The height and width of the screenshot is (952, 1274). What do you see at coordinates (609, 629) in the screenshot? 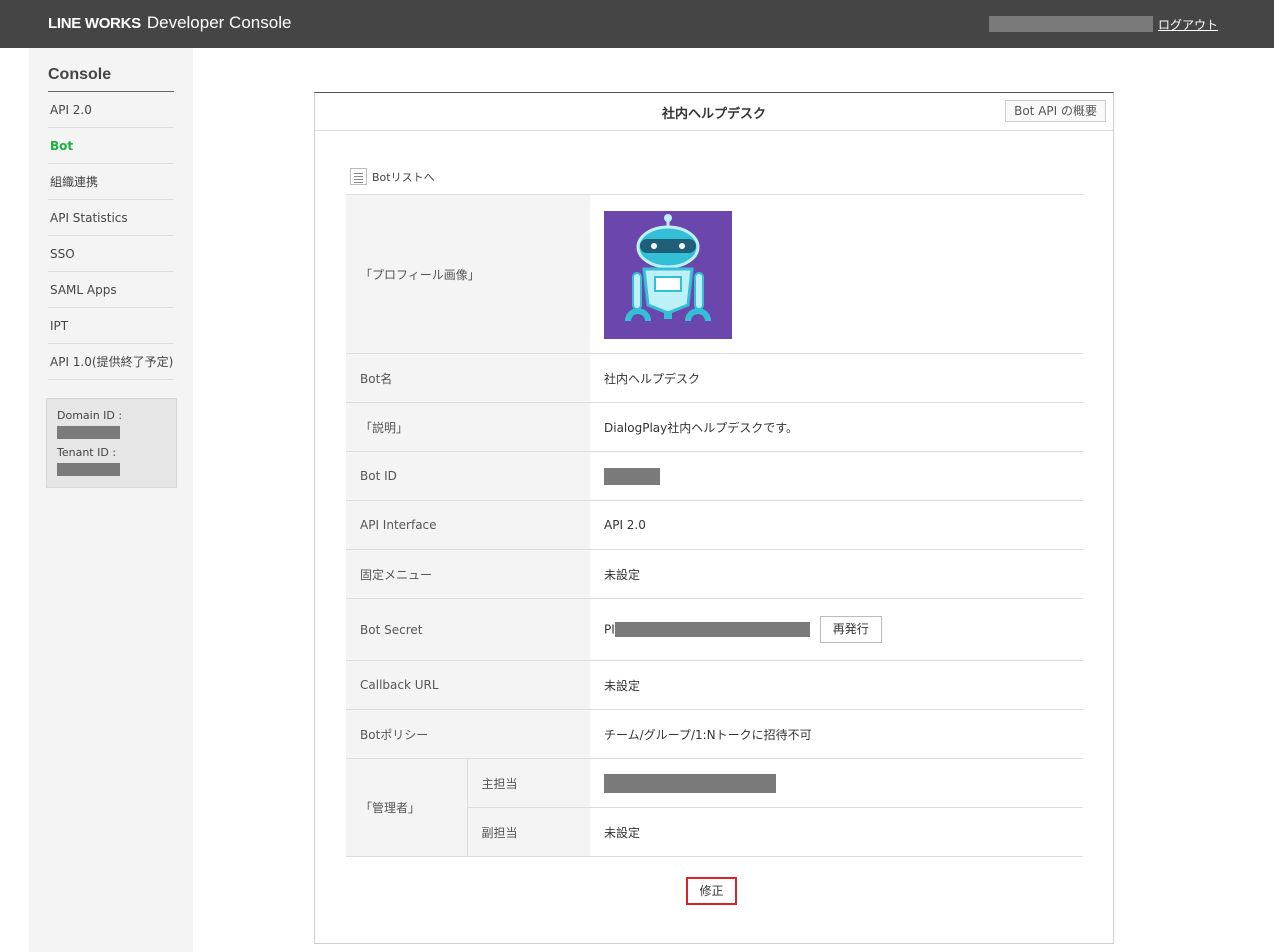
I see `bot-secret-prefix: PI` at bounding box center [609, 629].